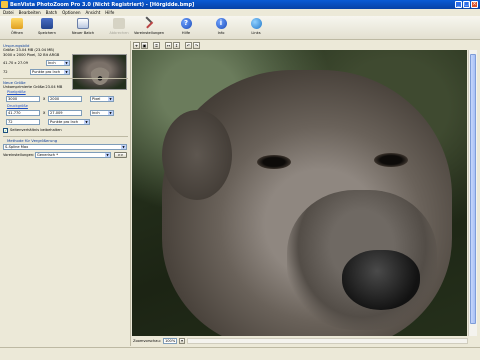 The width and height of the screenshot is (480, 360). What do you see at coordinates (156, 45) in the screenshot?
I see `crop-icon: ⌗` at bounding box center [156, 45].